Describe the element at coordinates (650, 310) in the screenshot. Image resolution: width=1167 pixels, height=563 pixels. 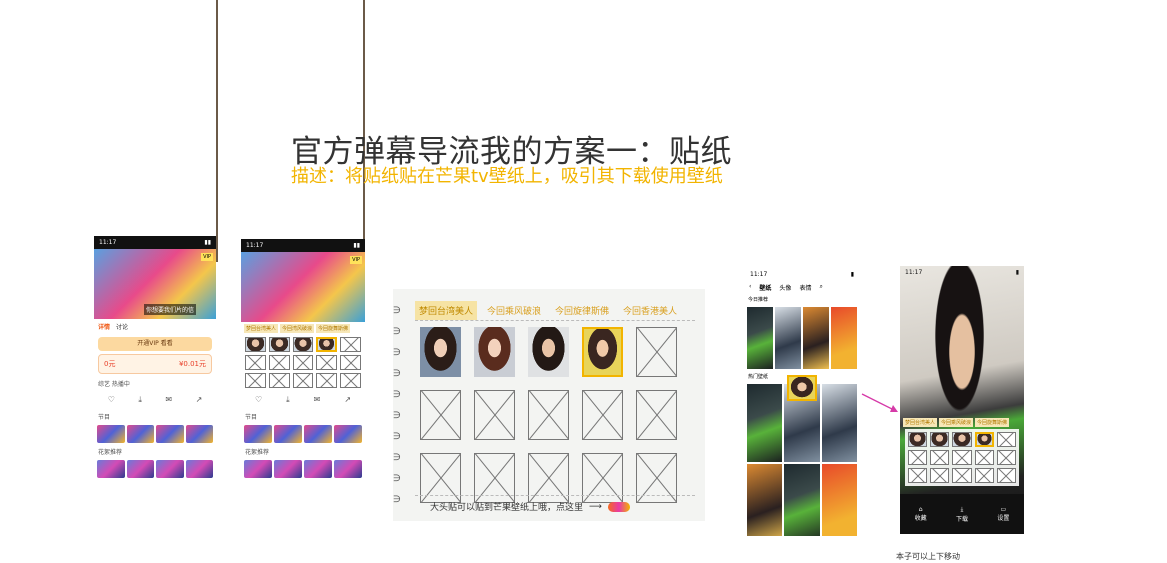
I see `tab-hongkong-beauty: 今回香港美人` at that location.